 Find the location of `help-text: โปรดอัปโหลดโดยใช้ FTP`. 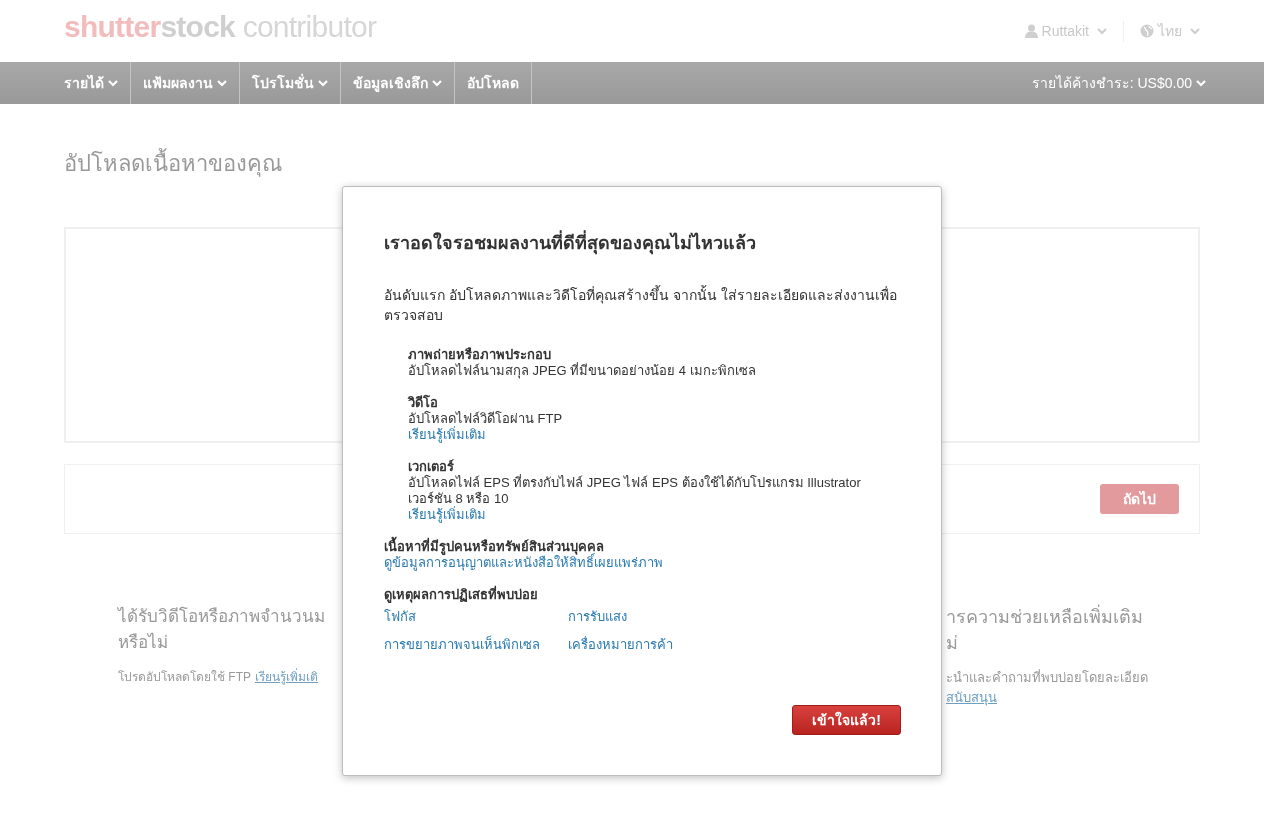

help-text: โปรดอัปโหลดโดยใช้ FTP is located at coordinates (184, 677).